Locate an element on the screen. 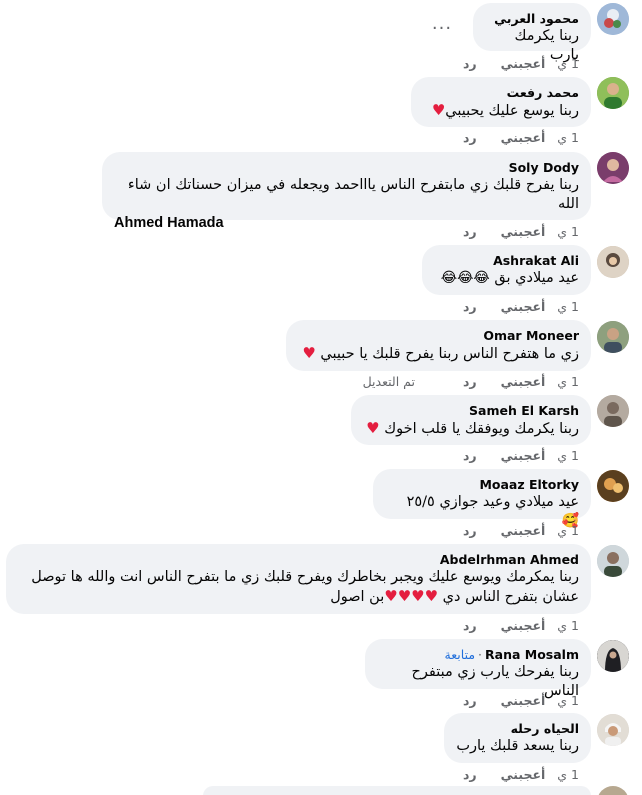 This screenshot has height=795, width=642. comment-text: ربنا يوسع عليك يحبيبي♥ is located at coordinates (501, 111).